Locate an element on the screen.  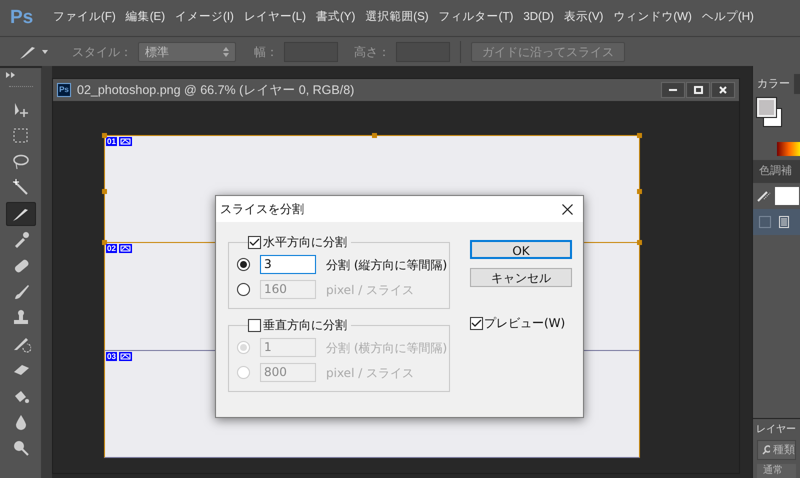
app-logo: Ps is located at coordinates (21, 18).